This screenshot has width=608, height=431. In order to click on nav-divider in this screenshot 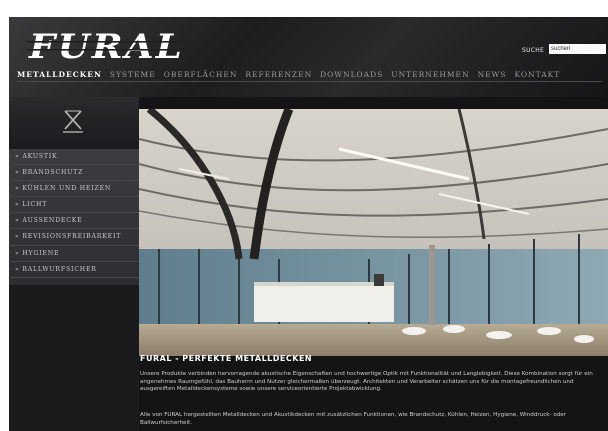, I will do `click(309, 81)`.